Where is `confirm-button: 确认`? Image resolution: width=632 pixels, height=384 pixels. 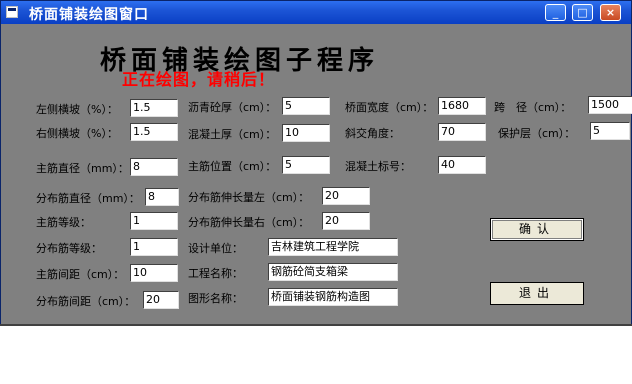 confirm-button: 确认 is located at coordinates (537, 229).